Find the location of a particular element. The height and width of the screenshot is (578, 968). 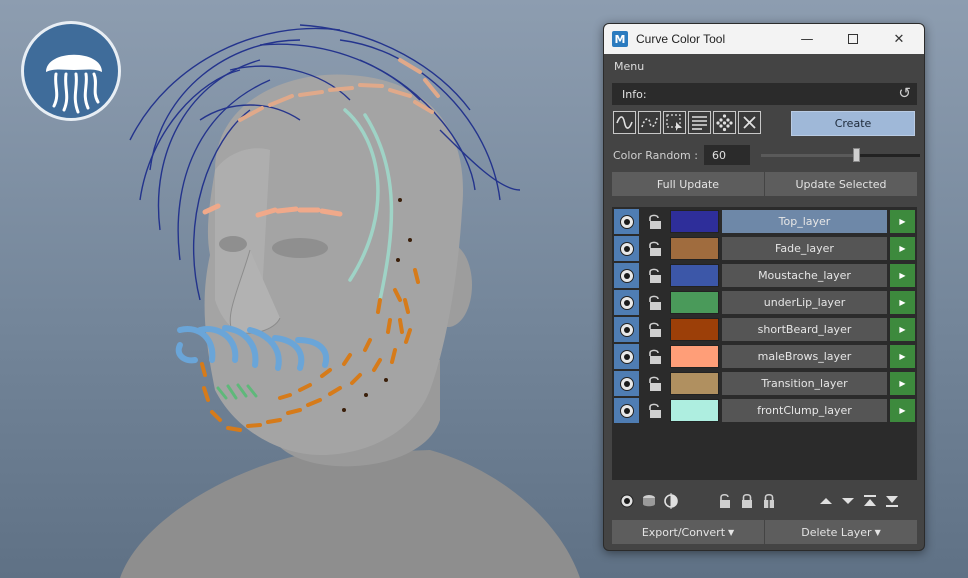

layer-row: underLip_layer ▶ is located at coordinates (764, 302).